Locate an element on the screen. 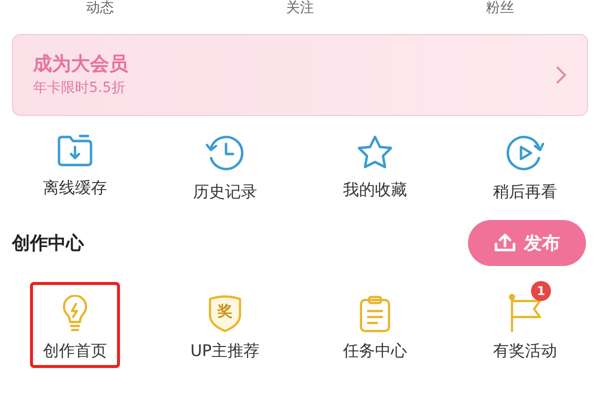 The image size is (600, 420). vip-title: 成为大会员 is located at coordinates (81, 64).